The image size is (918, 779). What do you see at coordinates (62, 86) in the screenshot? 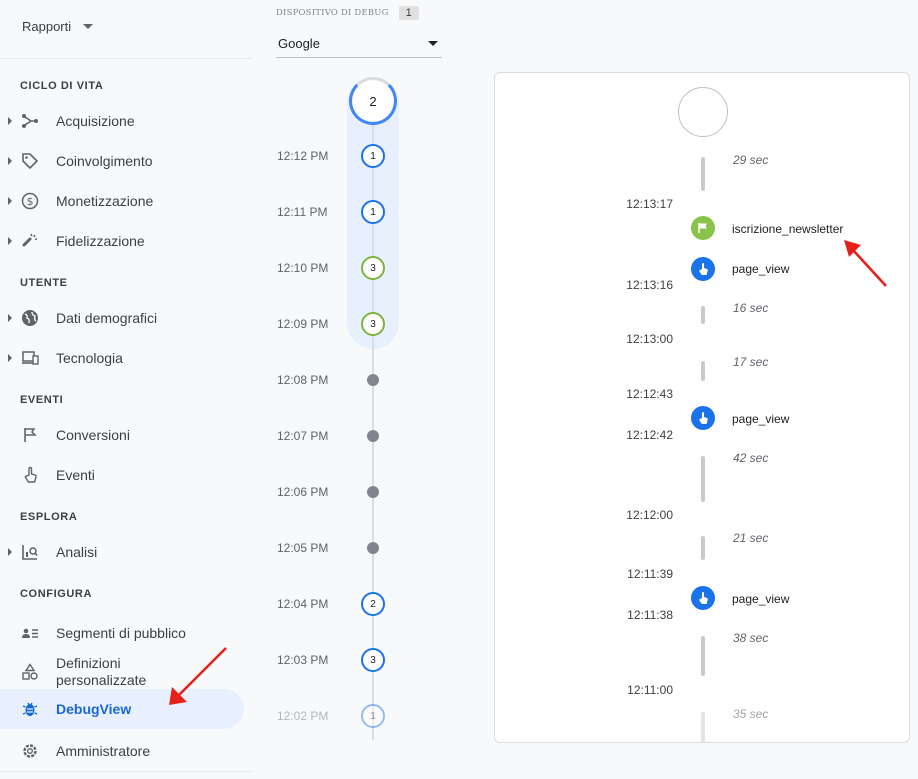
I see `section-title-lifecycle: CICLO DI VITA` at bounding box center [62, 86].